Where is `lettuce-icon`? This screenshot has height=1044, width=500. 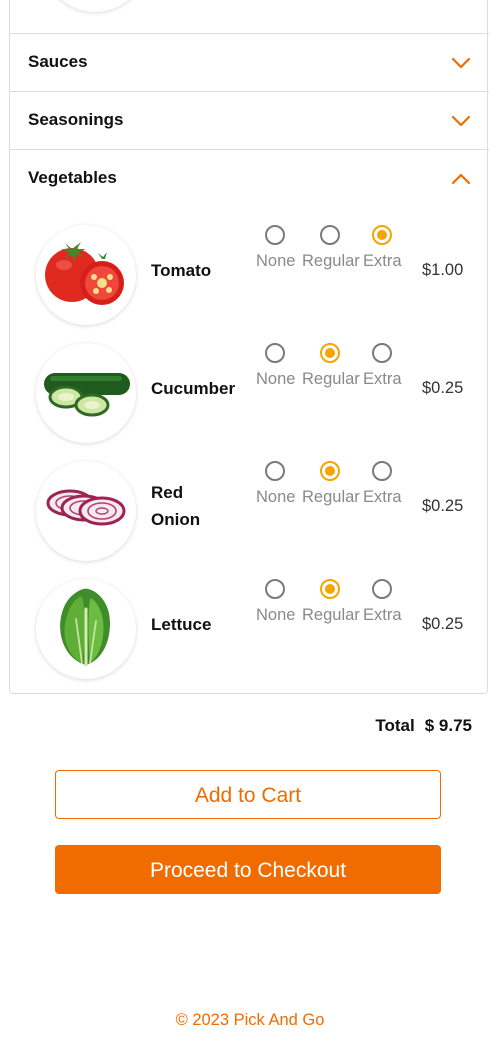 lettuce-icon is located at coordinates (86, 629).